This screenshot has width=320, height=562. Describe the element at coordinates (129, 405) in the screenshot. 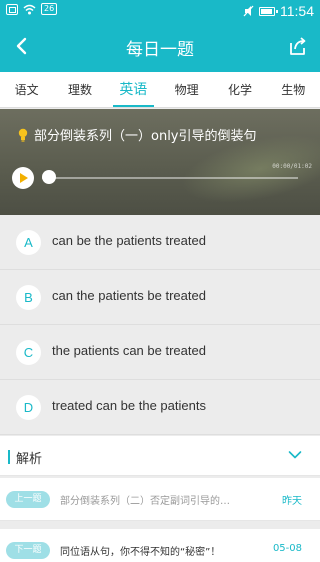

I see `option-text: treated can be the patients` at that location.